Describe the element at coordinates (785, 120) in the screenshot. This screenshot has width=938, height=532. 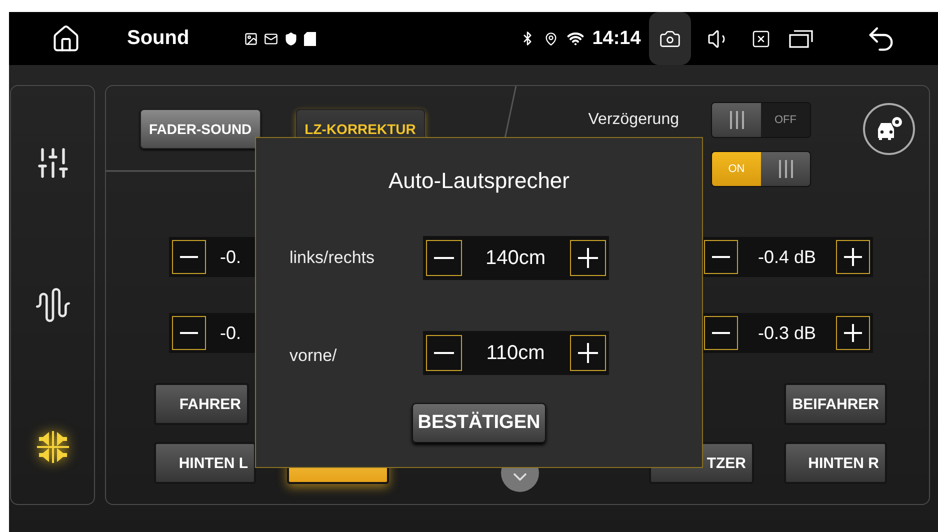
I see `toggle-state-text: OFF` at that location.